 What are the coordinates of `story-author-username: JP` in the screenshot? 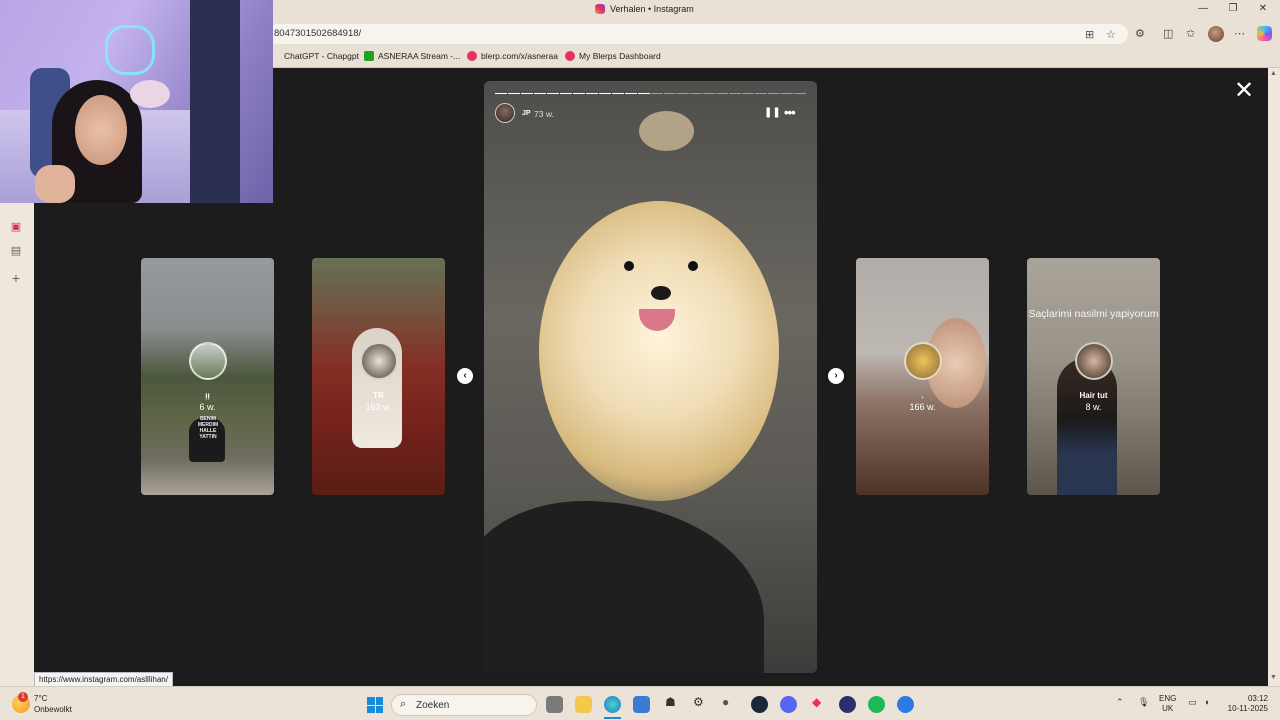 It's located at (526, 113).